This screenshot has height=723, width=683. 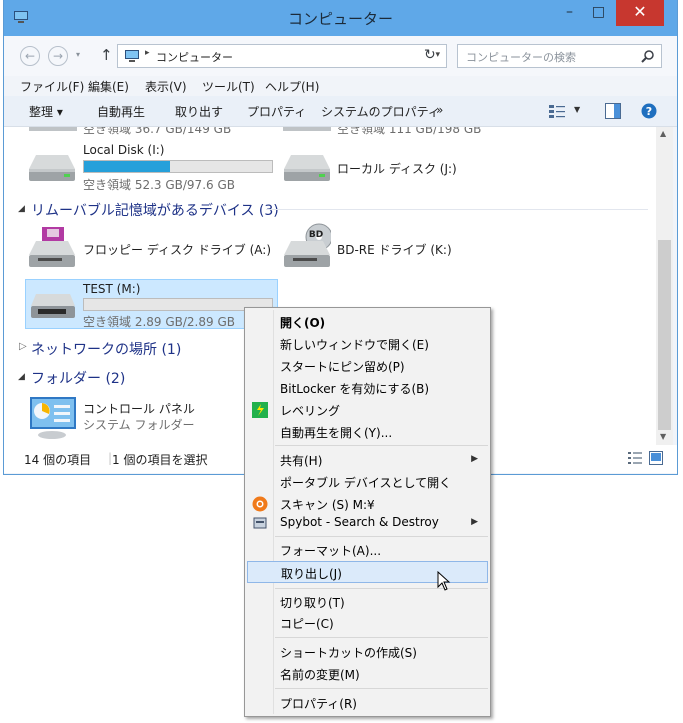 What do you see at coordinates (640, 13) in the screenshot?
I see `close-button: ✕` at bounding box center [640, 13].